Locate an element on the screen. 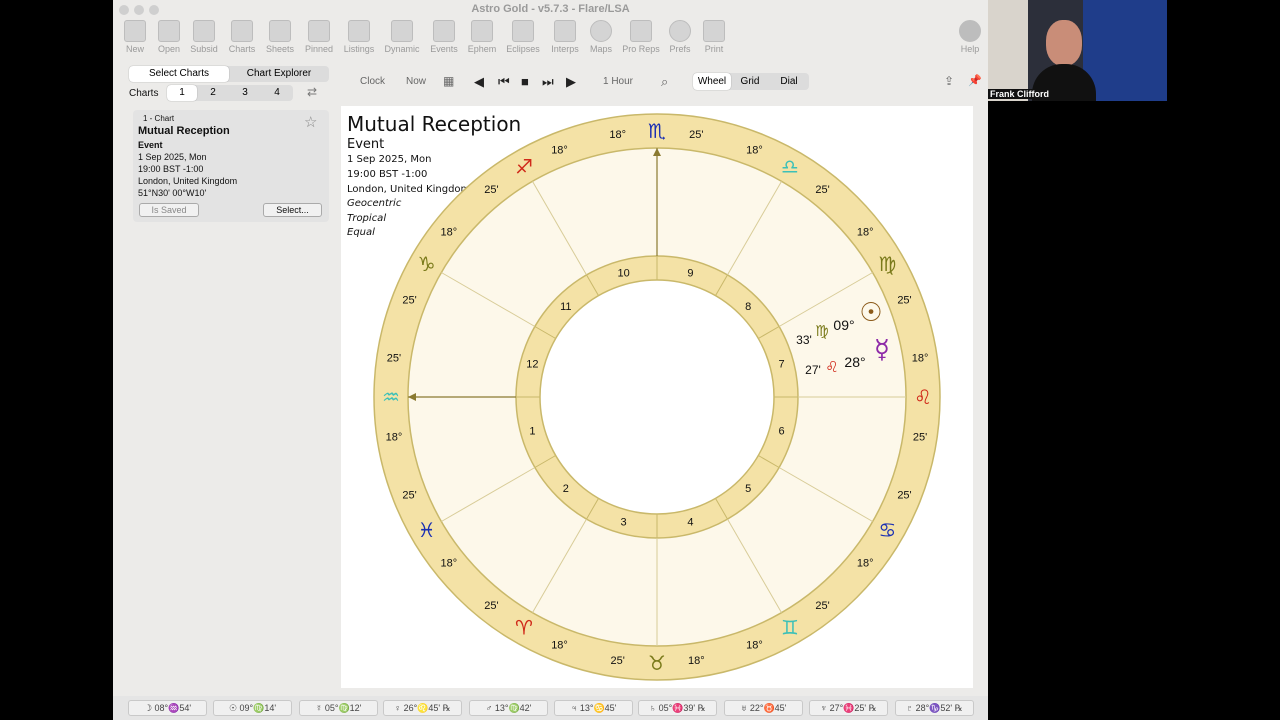  zodiac-sign-glyph: ♑ is located at coordinates (427, 264).